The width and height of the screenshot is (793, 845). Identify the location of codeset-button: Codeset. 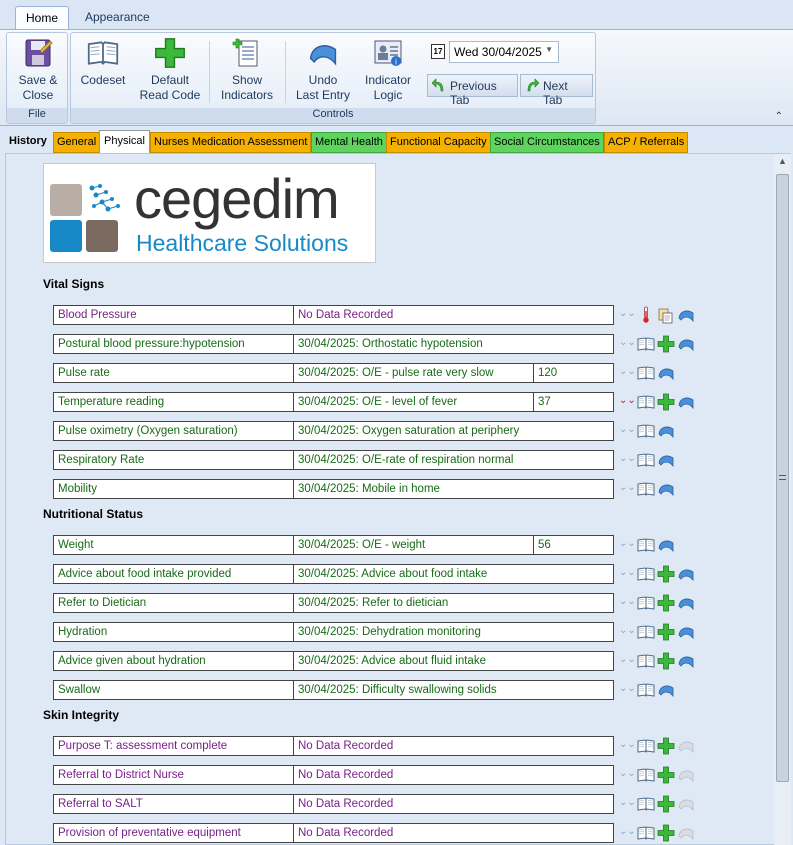
(103, 62).